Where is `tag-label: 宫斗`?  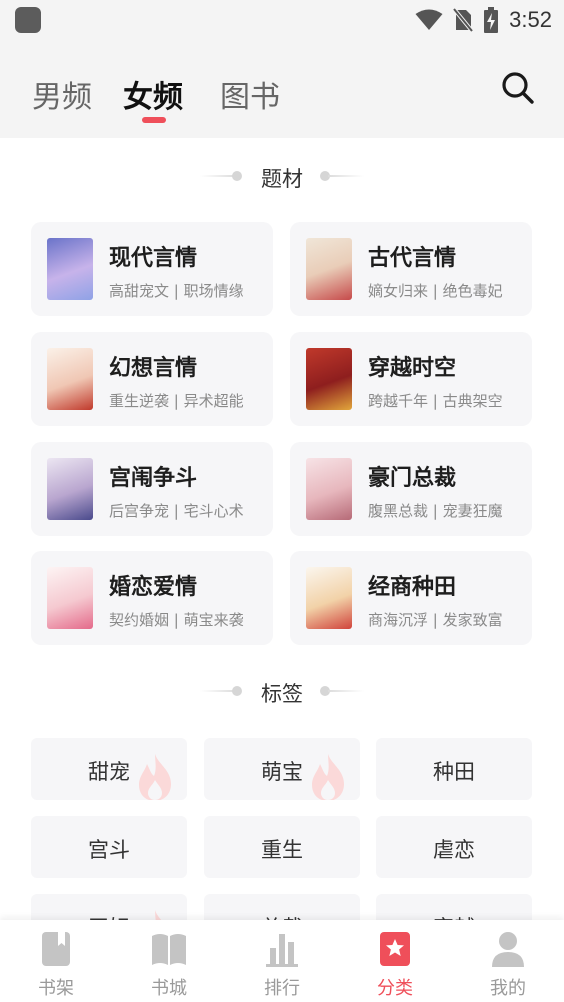
tag-label: 宫斗 is located at coordinates (109, 850).